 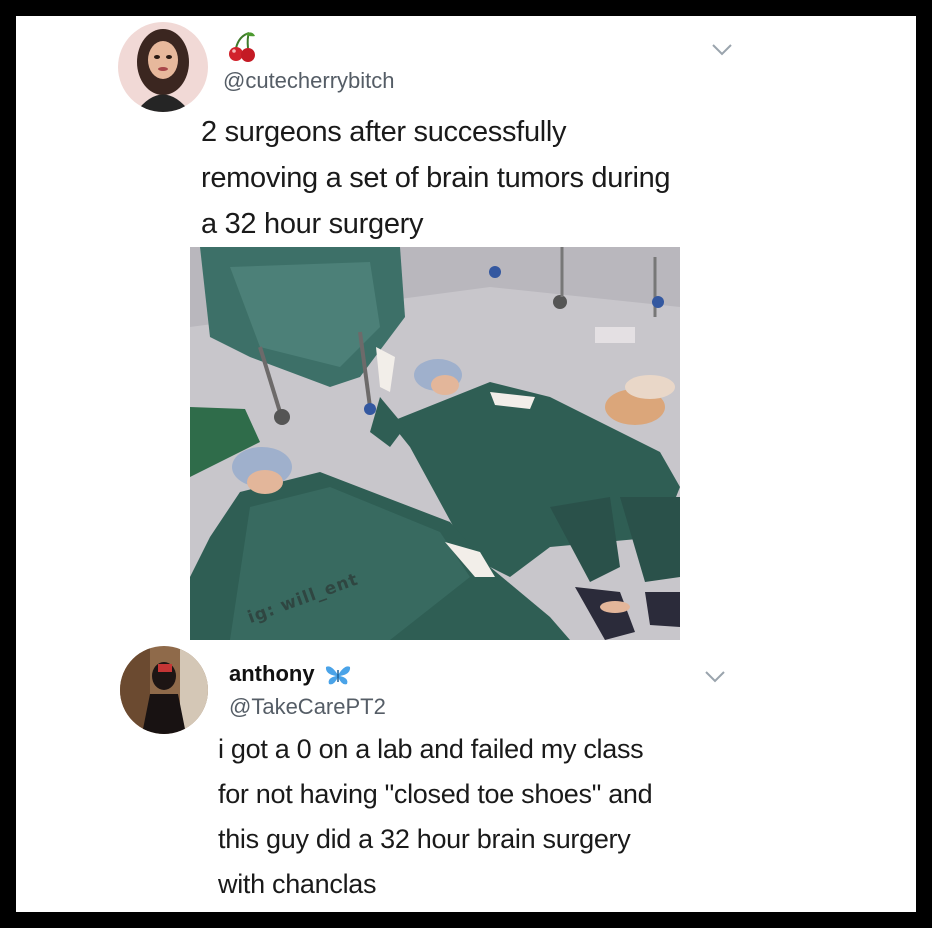 What do you see at coordinates (424, 839) in the screenshot?
I see `tweet-text-line: this guy did a 32 hour brain surgery` at bounding box center [424, 839].